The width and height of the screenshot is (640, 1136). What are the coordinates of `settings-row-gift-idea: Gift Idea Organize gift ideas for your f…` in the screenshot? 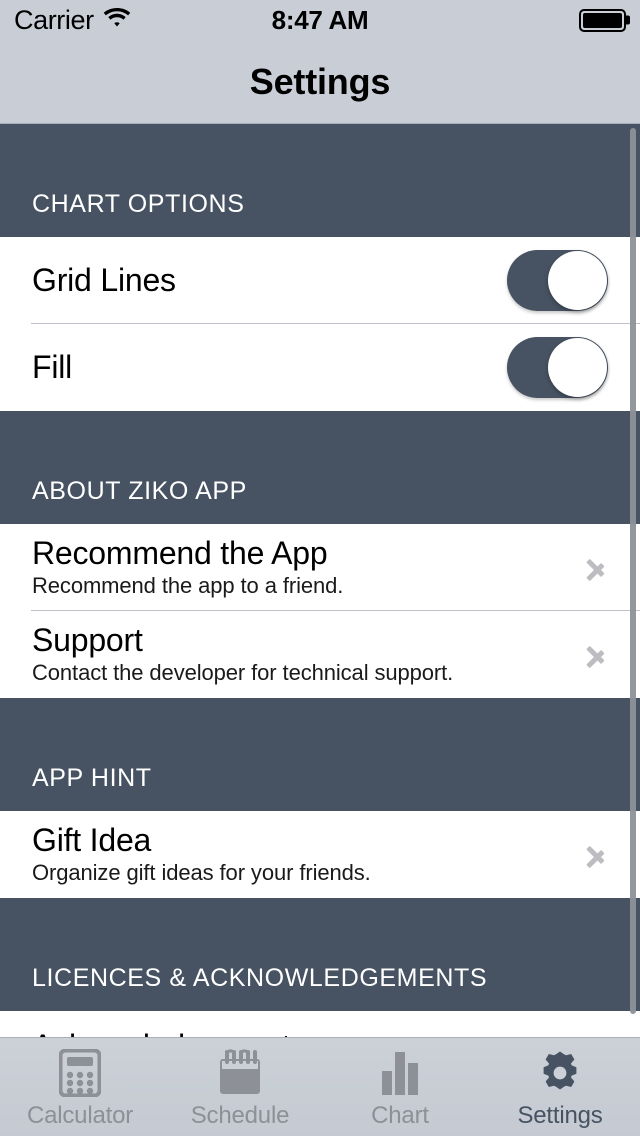 It's located at (320, 854).